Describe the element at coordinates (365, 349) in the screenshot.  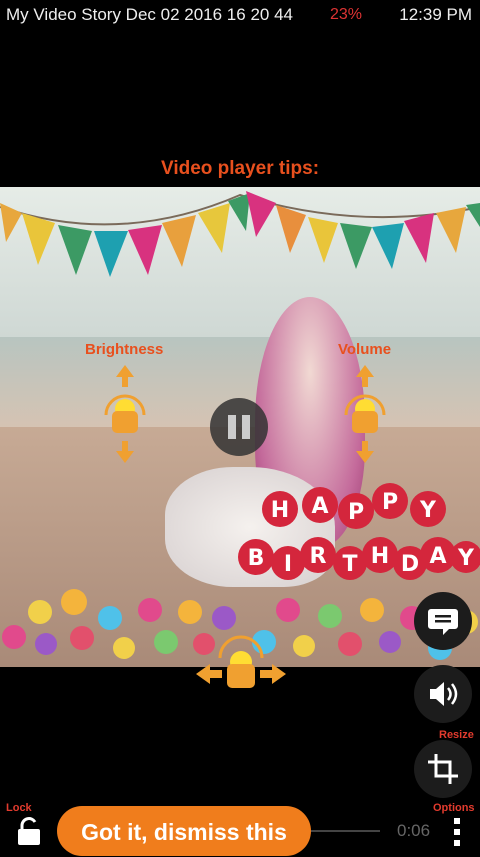
I see `volume-label: Volume` at that location.